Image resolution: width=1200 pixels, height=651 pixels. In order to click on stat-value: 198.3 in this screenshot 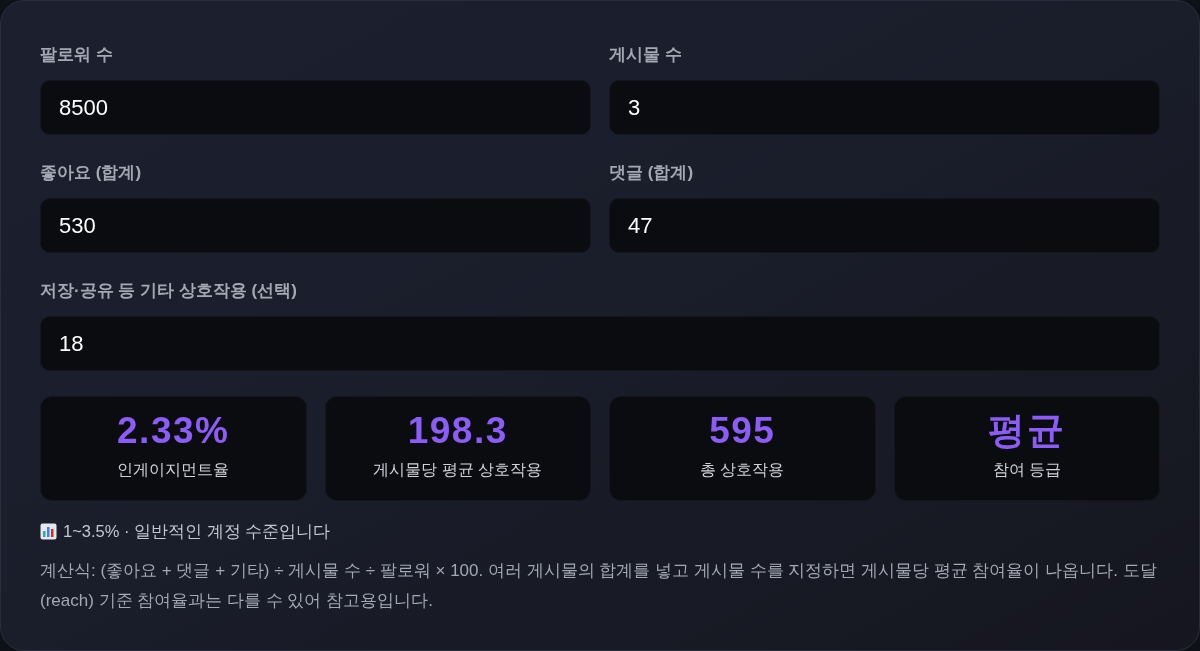, I will do `click(457, 431)`.